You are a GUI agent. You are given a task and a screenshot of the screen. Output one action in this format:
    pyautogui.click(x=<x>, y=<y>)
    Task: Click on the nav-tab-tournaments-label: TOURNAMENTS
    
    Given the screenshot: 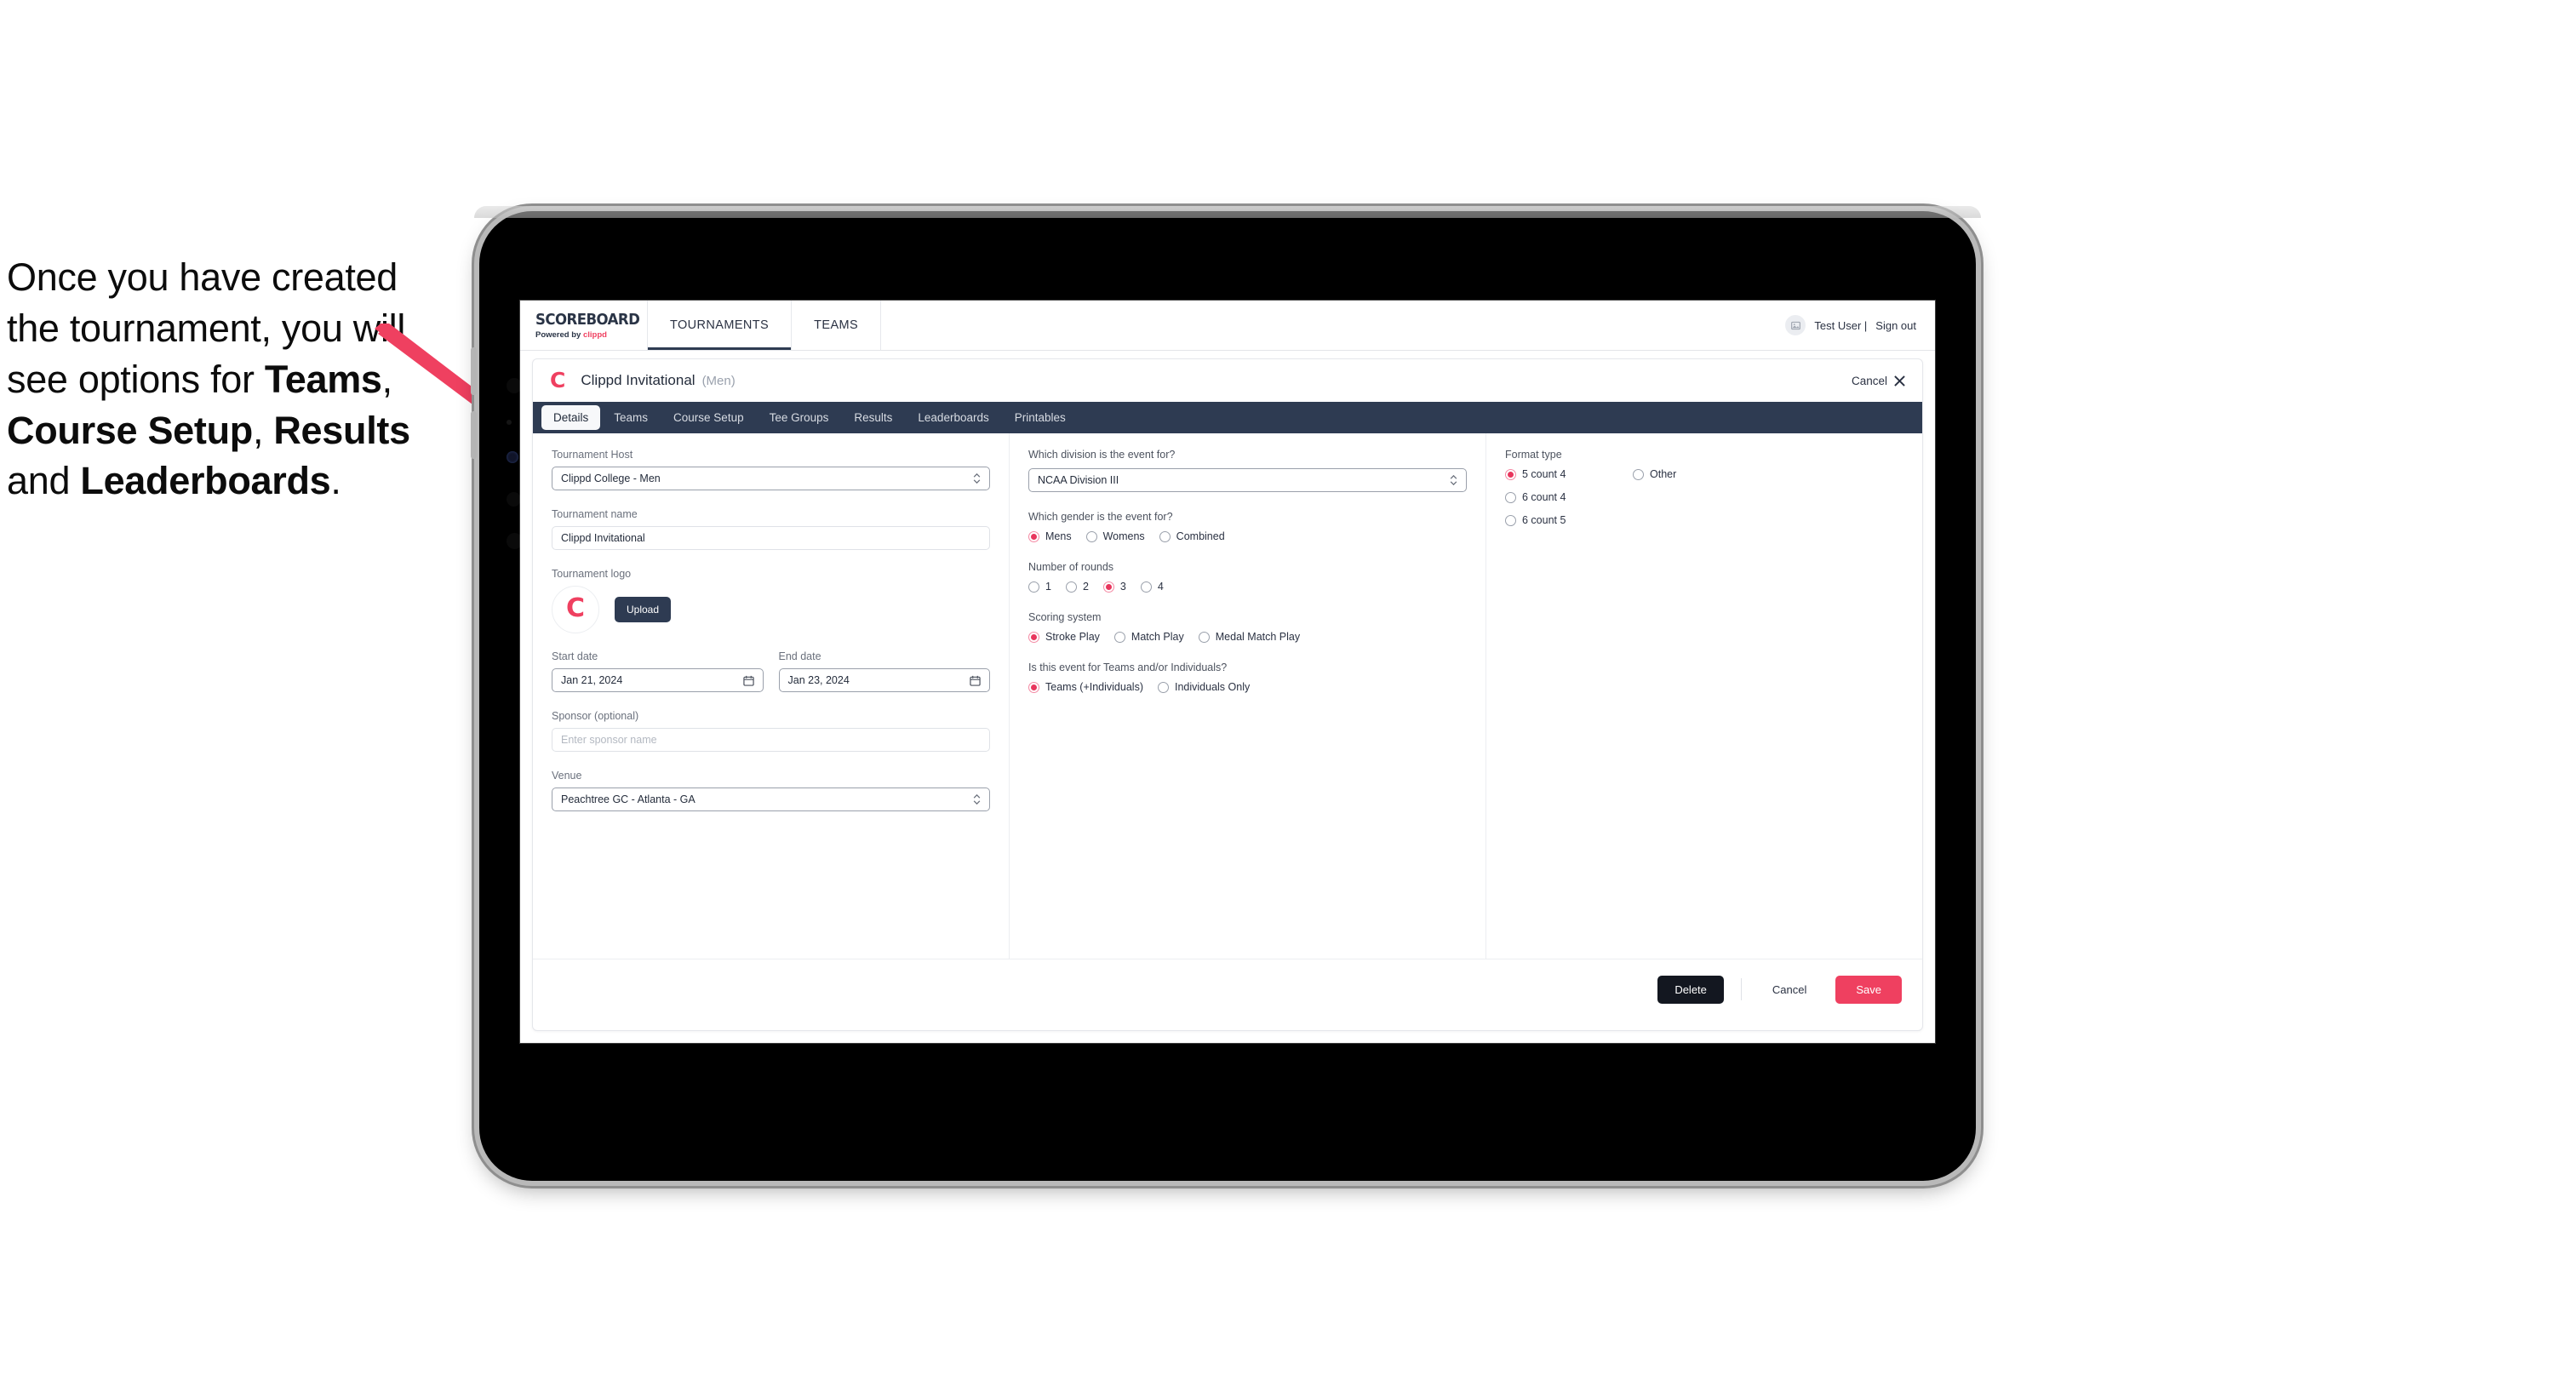 What is the action you would take?
    pyautogui.click(x=720, y=325)
    